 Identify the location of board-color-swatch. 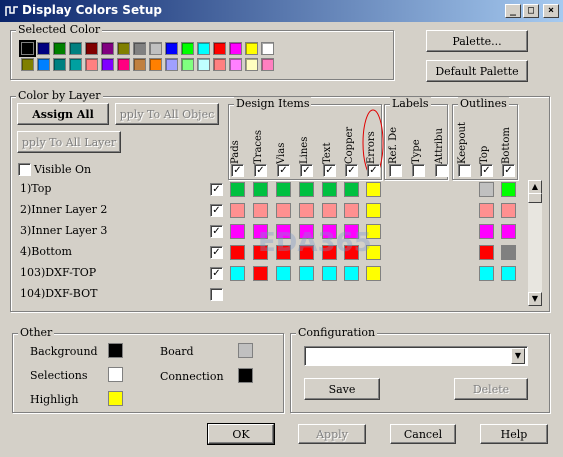
(245, 350).